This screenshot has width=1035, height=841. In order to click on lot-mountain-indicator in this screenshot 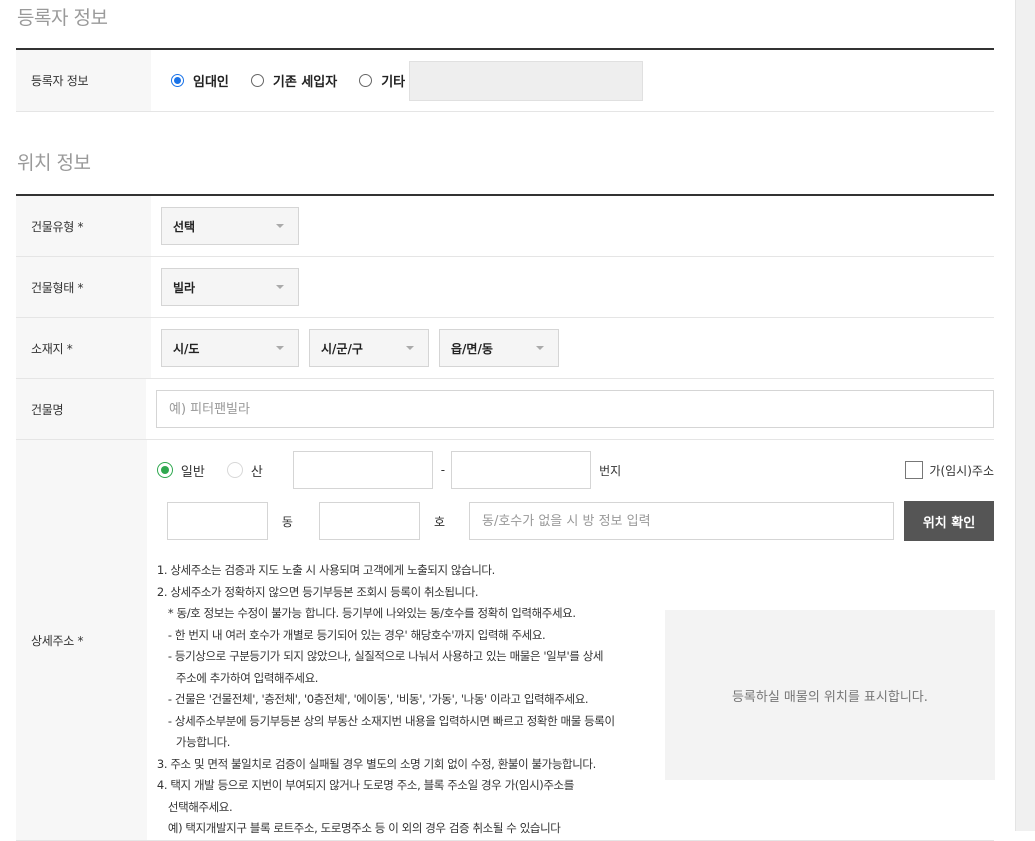, I will do `click(234, 470)`.